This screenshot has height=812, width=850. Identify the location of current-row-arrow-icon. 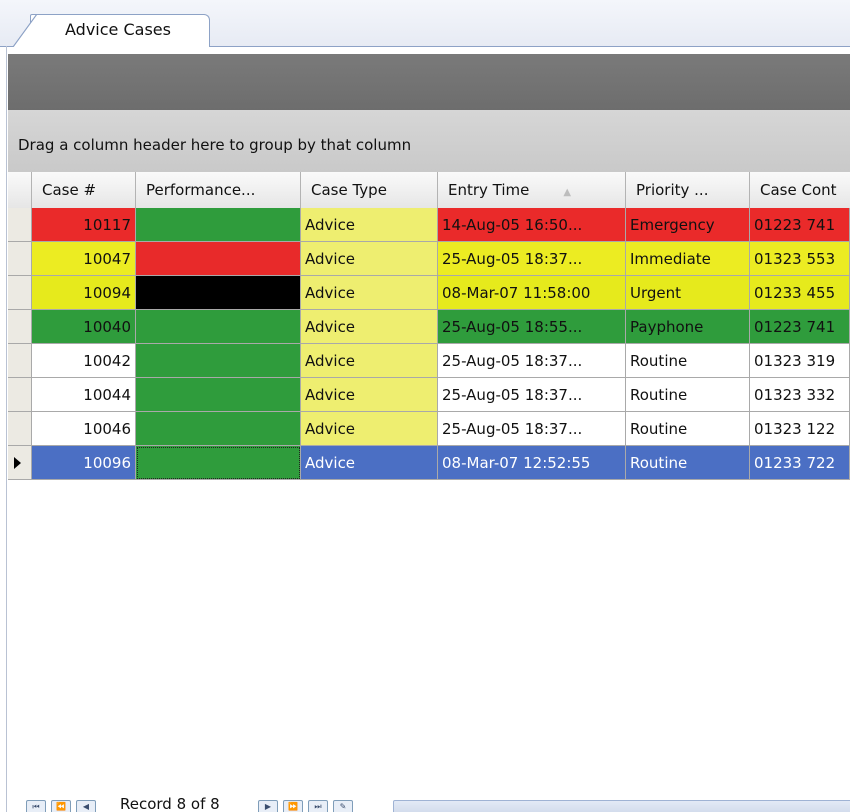
(17, 463).